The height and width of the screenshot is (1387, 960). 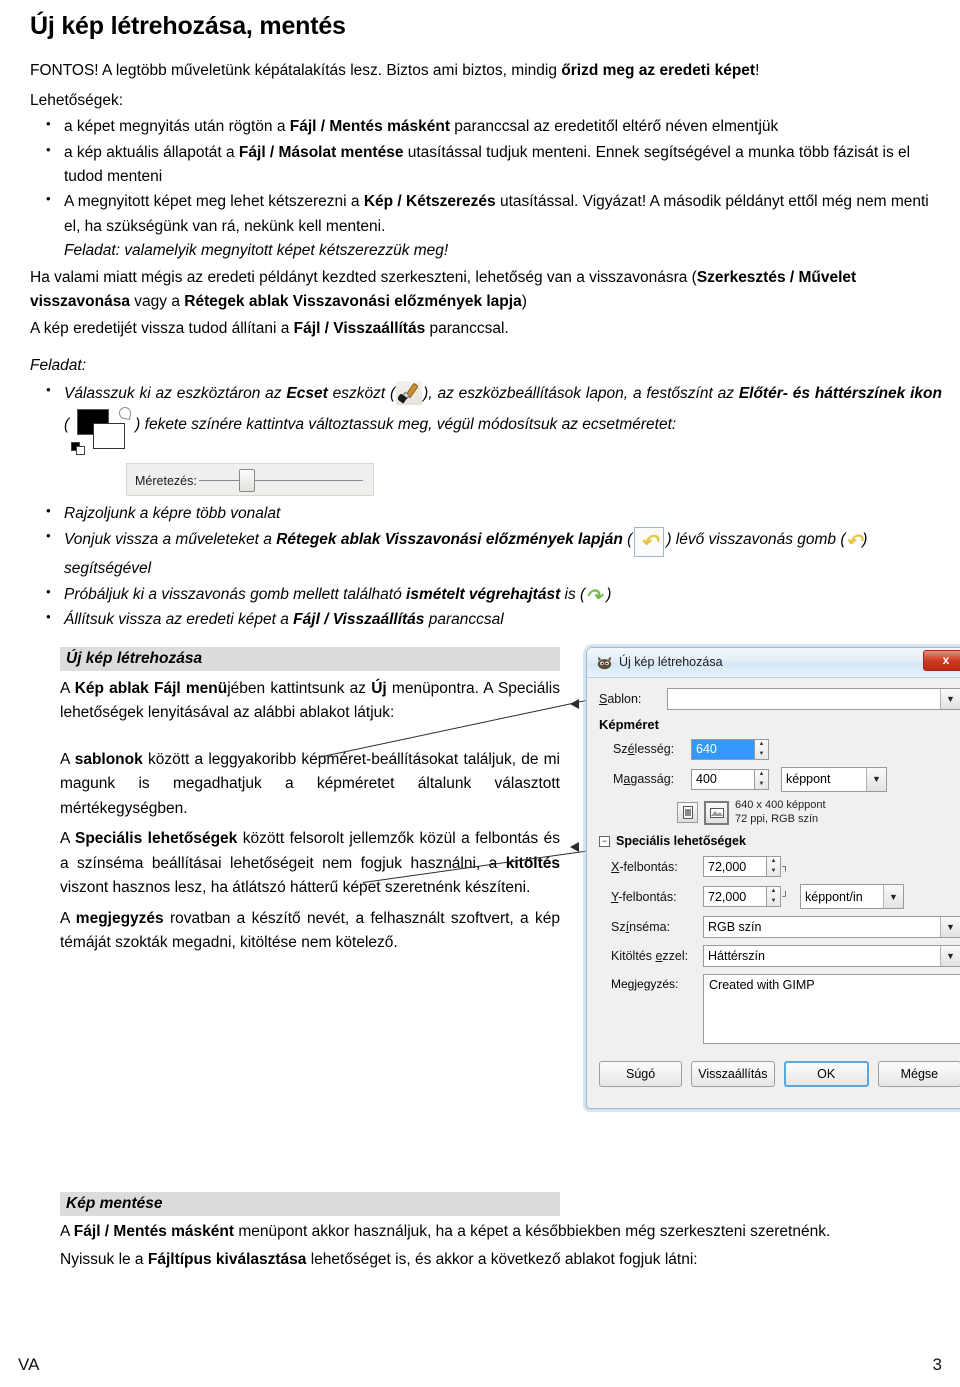 What do you see at coordinates (762, 985) in the screenshot?
I see `comment-value: Created with GIMP` at bounding box center [762, 985].